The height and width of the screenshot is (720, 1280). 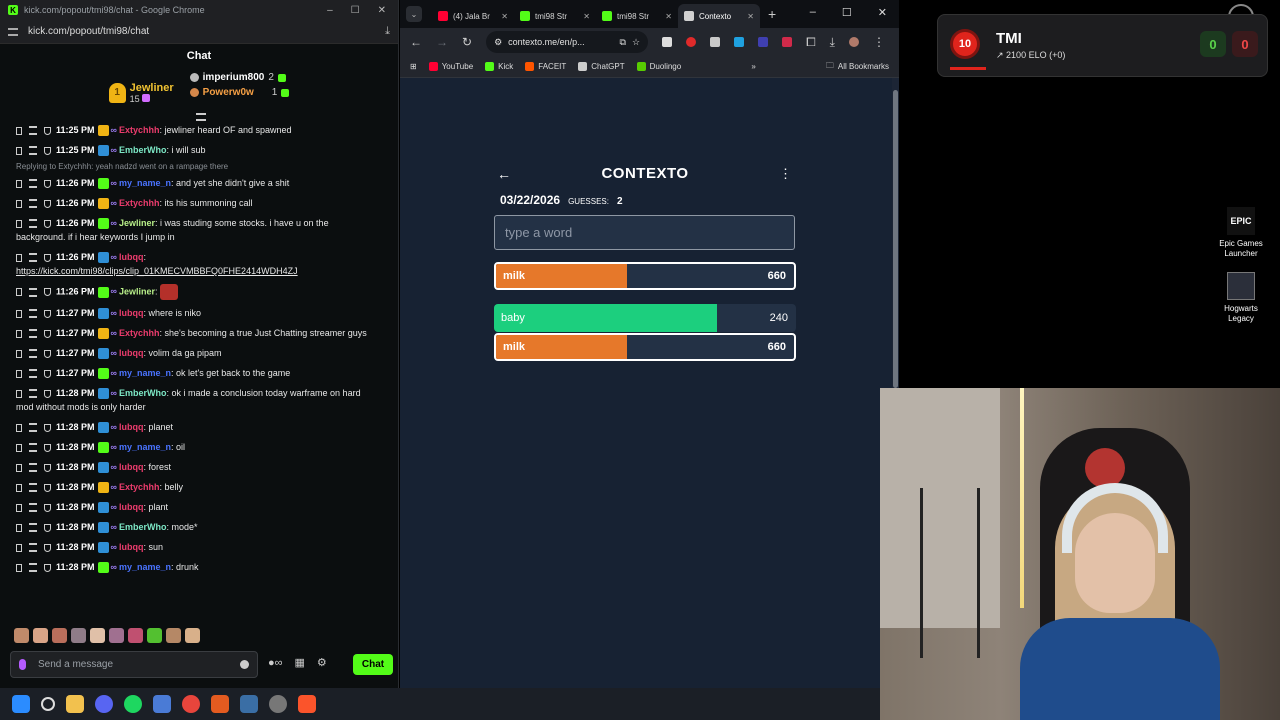 I want to click on bookmark-item: YouTube, so click(x=450, y=66).